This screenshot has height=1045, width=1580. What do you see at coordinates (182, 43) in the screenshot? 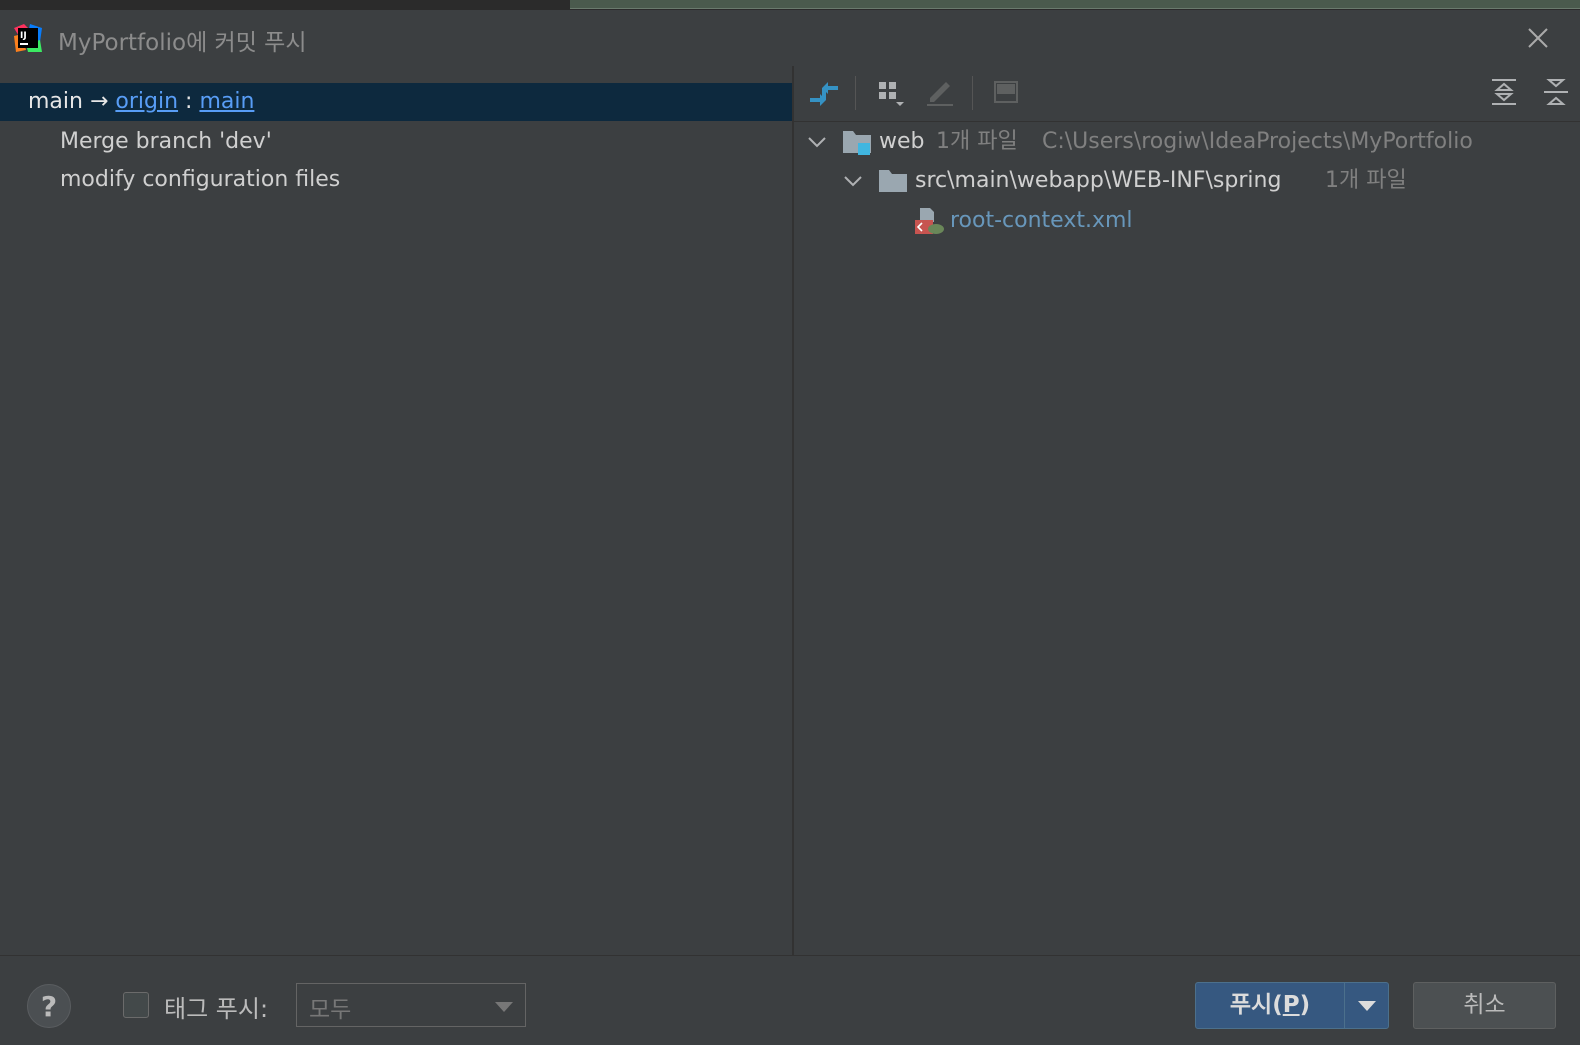
I see `dialog-title: MyPortfolio에 커밋 푸시` at bounding box center [182, 43].